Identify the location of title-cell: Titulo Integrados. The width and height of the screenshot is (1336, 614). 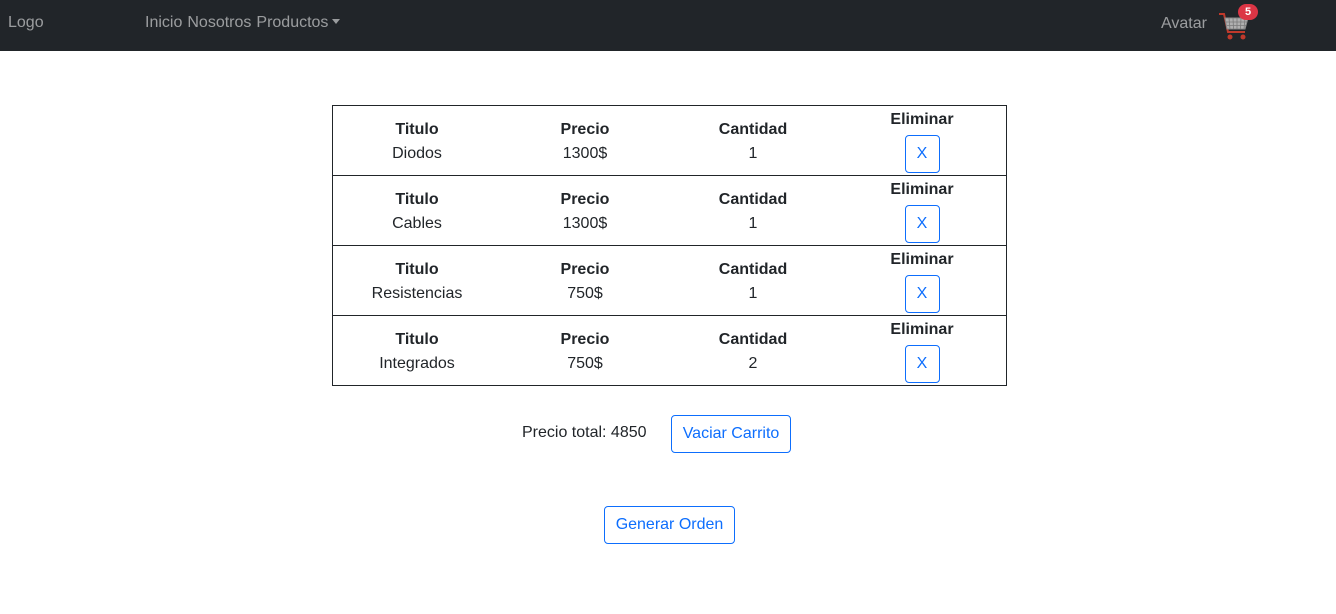
(417, 353).